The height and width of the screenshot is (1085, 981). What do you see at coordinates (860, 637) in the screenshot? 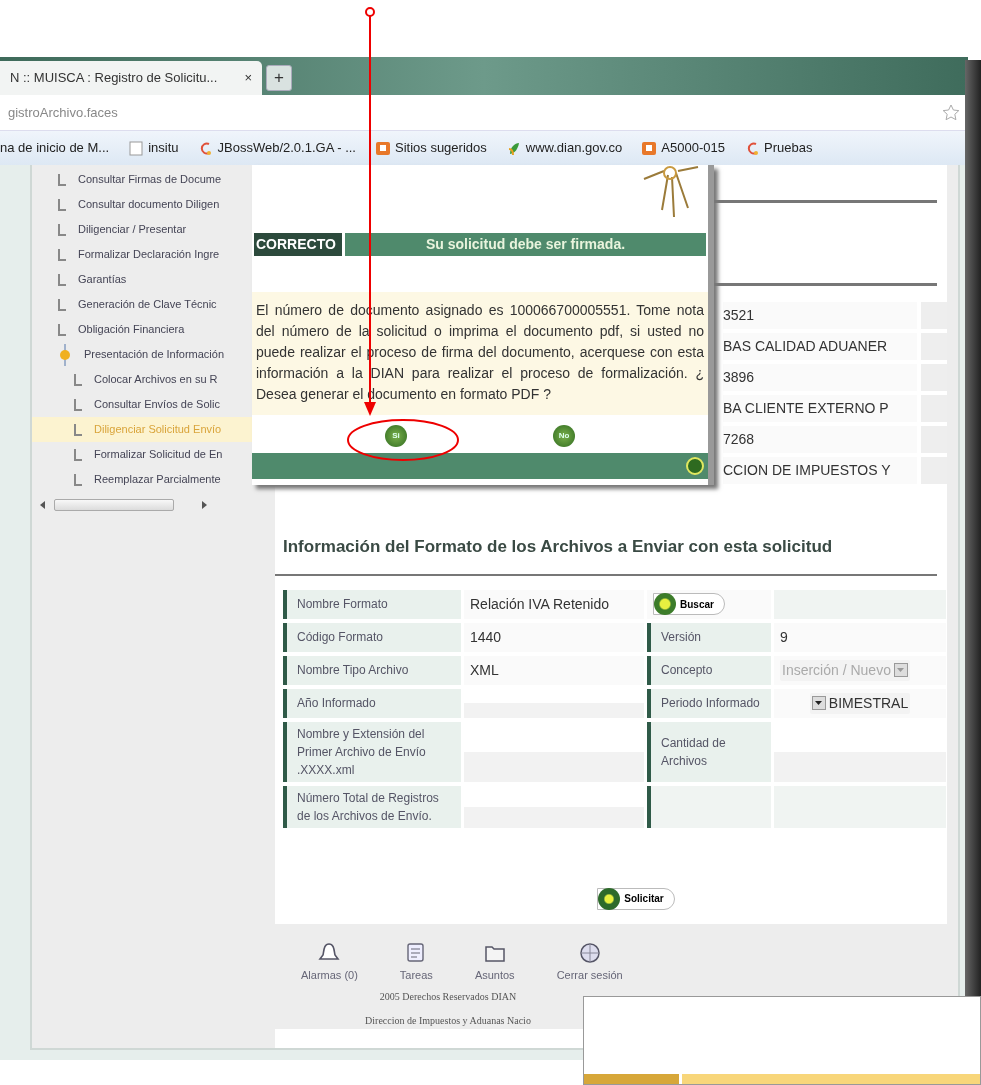
I see `field-value: 9` at bounding box center [860, 637].